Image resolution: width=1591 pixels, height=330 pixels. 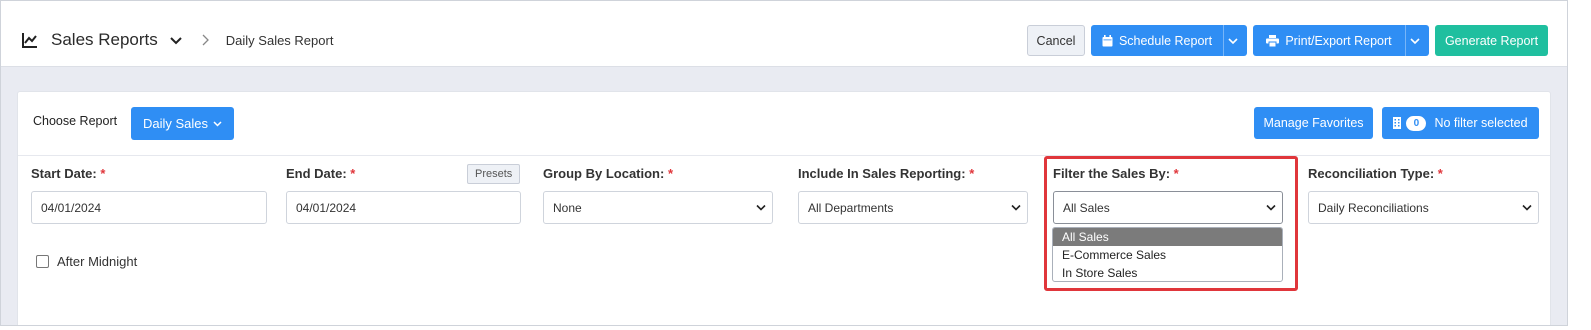 I want to click on manage-favorites-button: Manage Favorites, so click(x=1313, y=123).